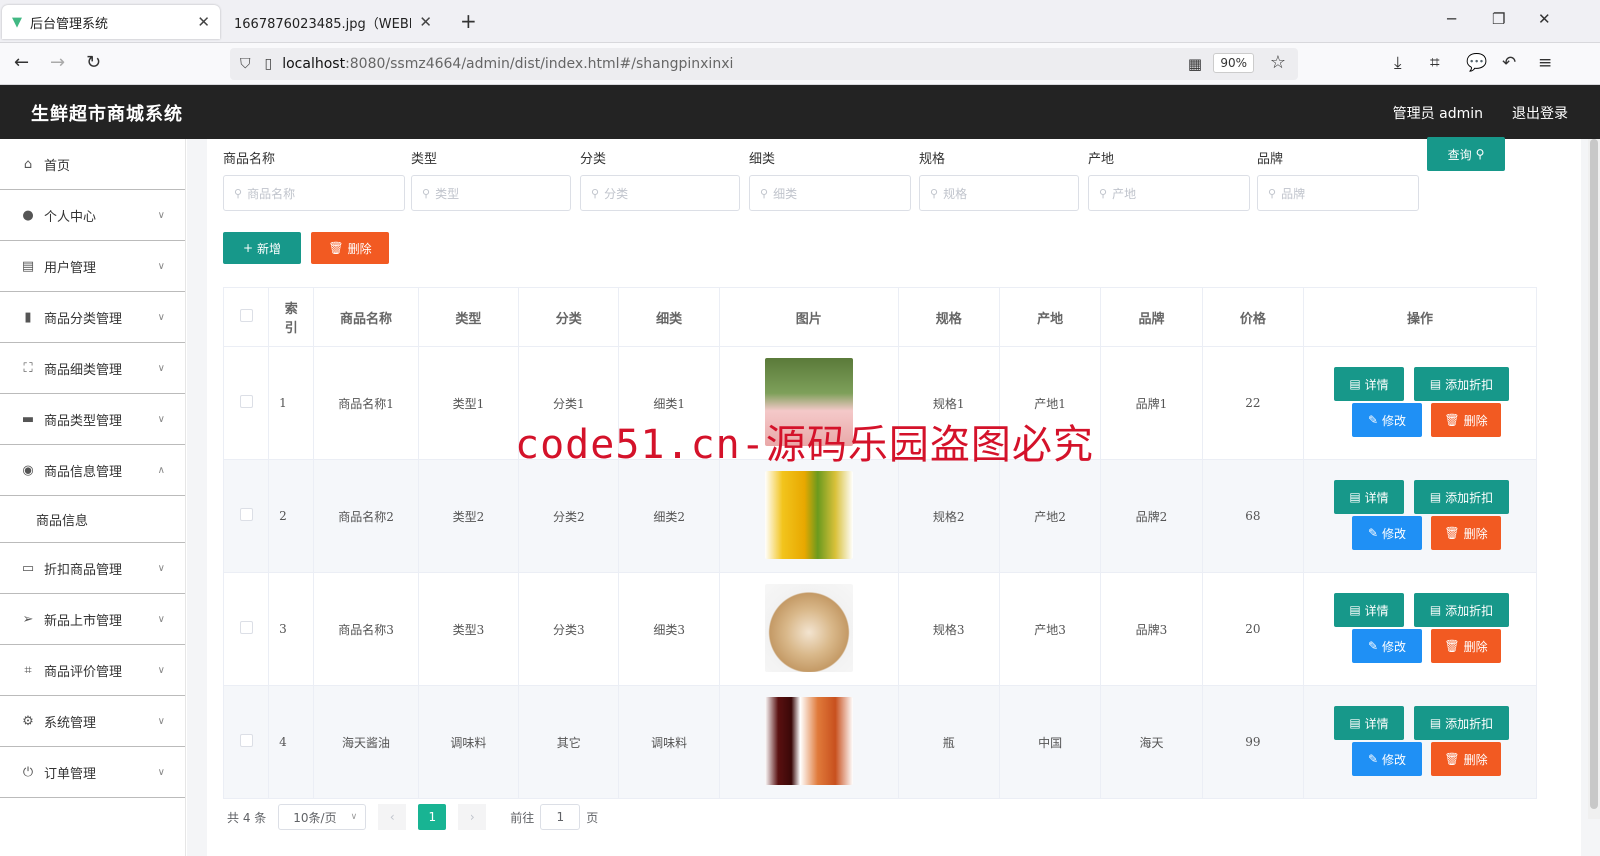 The height and width of the screenshot is (856, 1600). What do you see at coordinates (92, 470) in the screenshot?
I see `sidebar-item-product-info: ◉ 商品信息管理 ∧` at bounding box center [92, 470].